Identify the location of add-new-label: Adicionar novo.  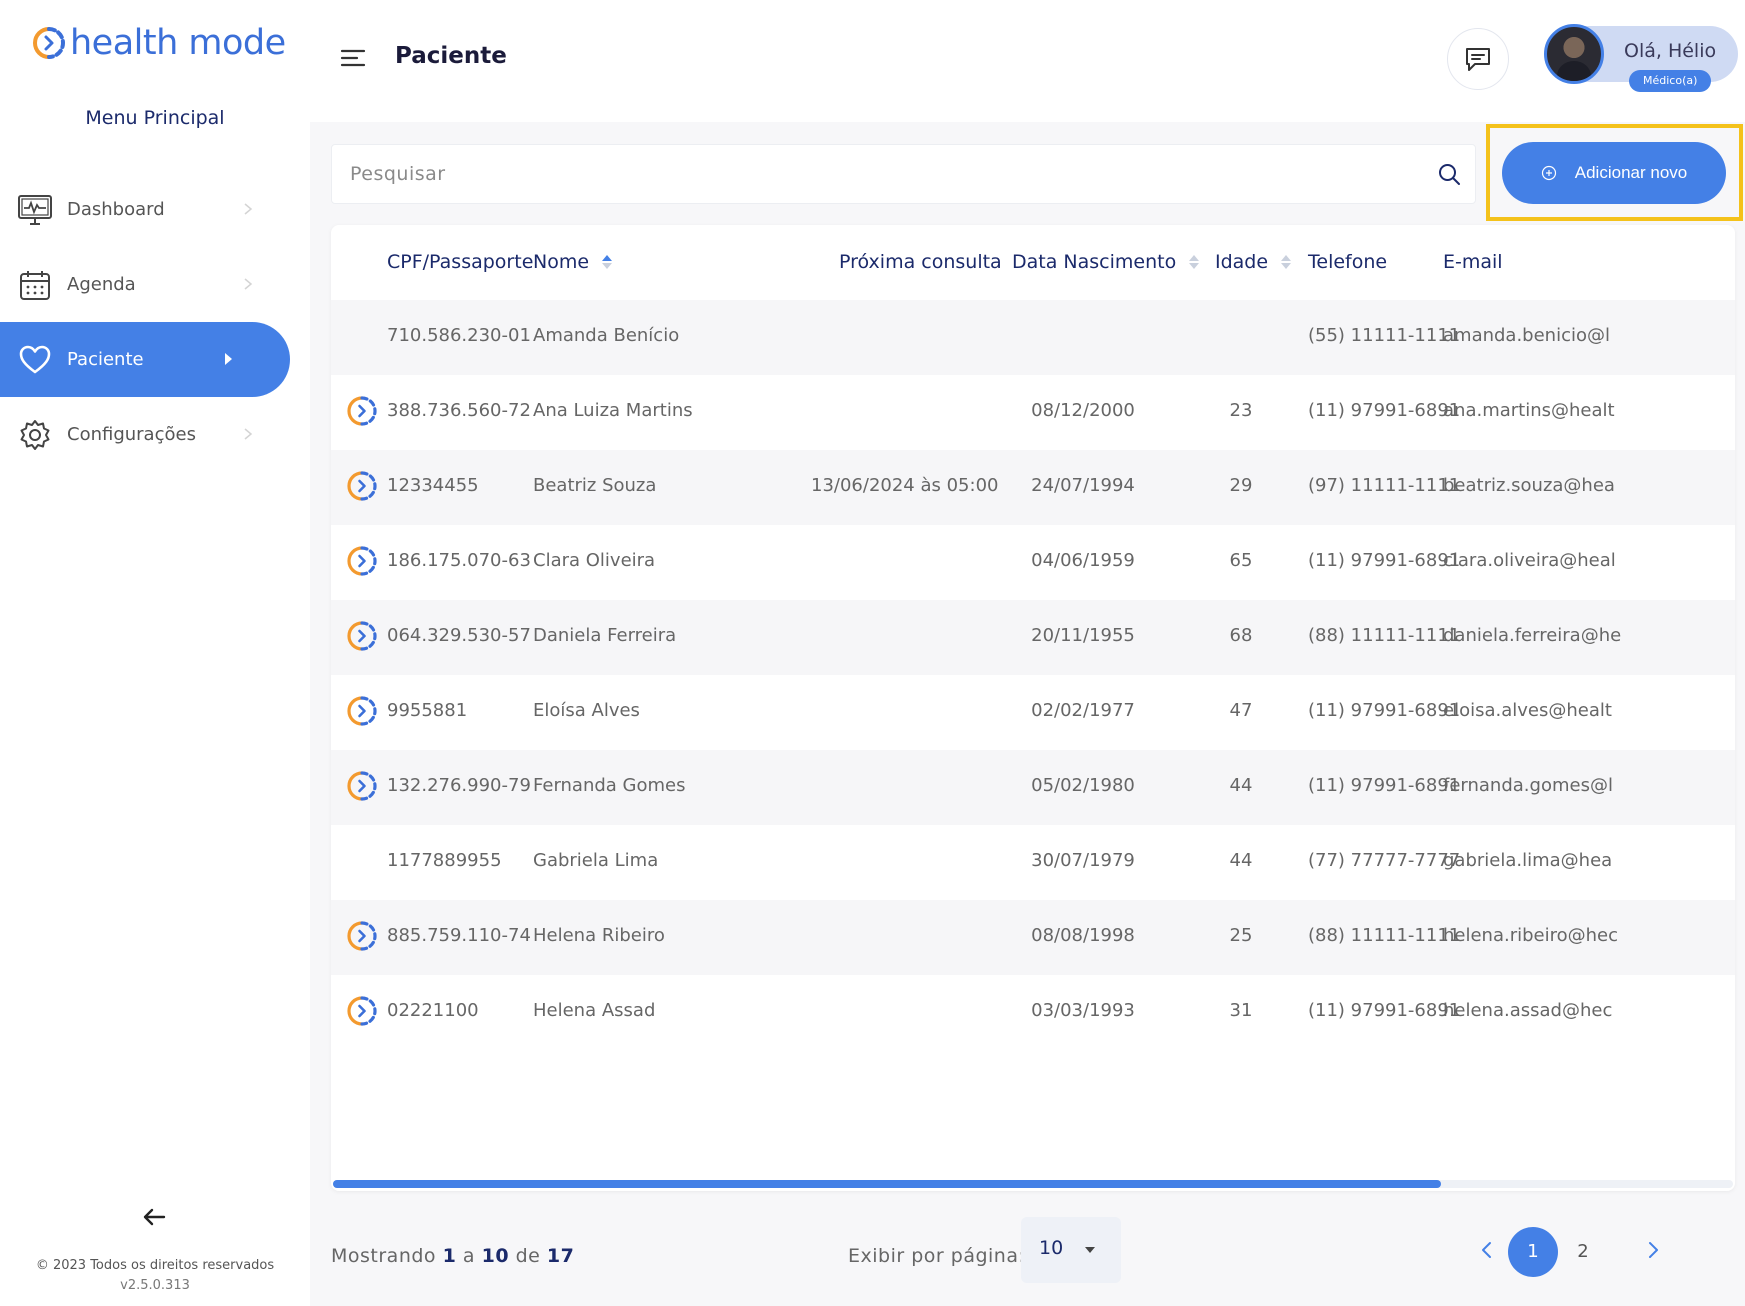
(1631, 172).